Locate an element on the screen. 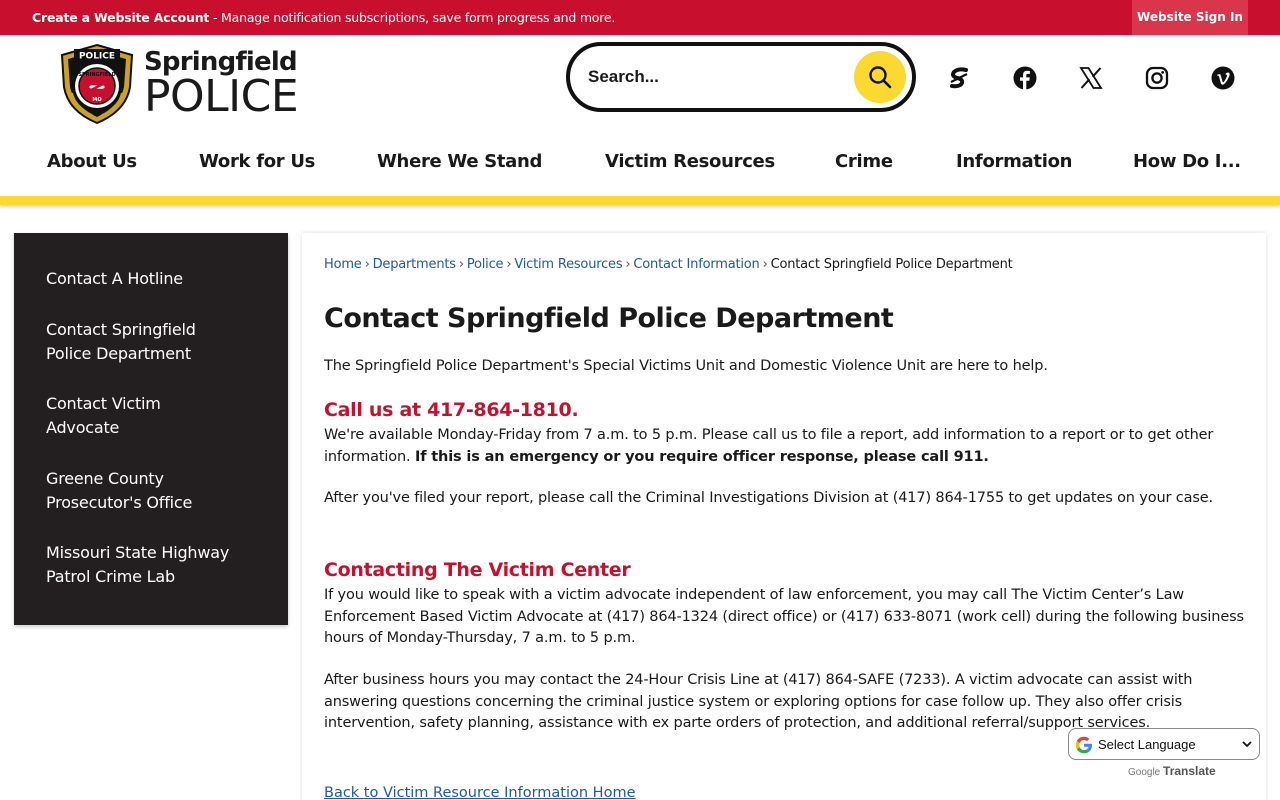 This screenshot has height=800, width=1280. google-translate-widget: Select Language Google Translate is located at coordinates (1164, 754).